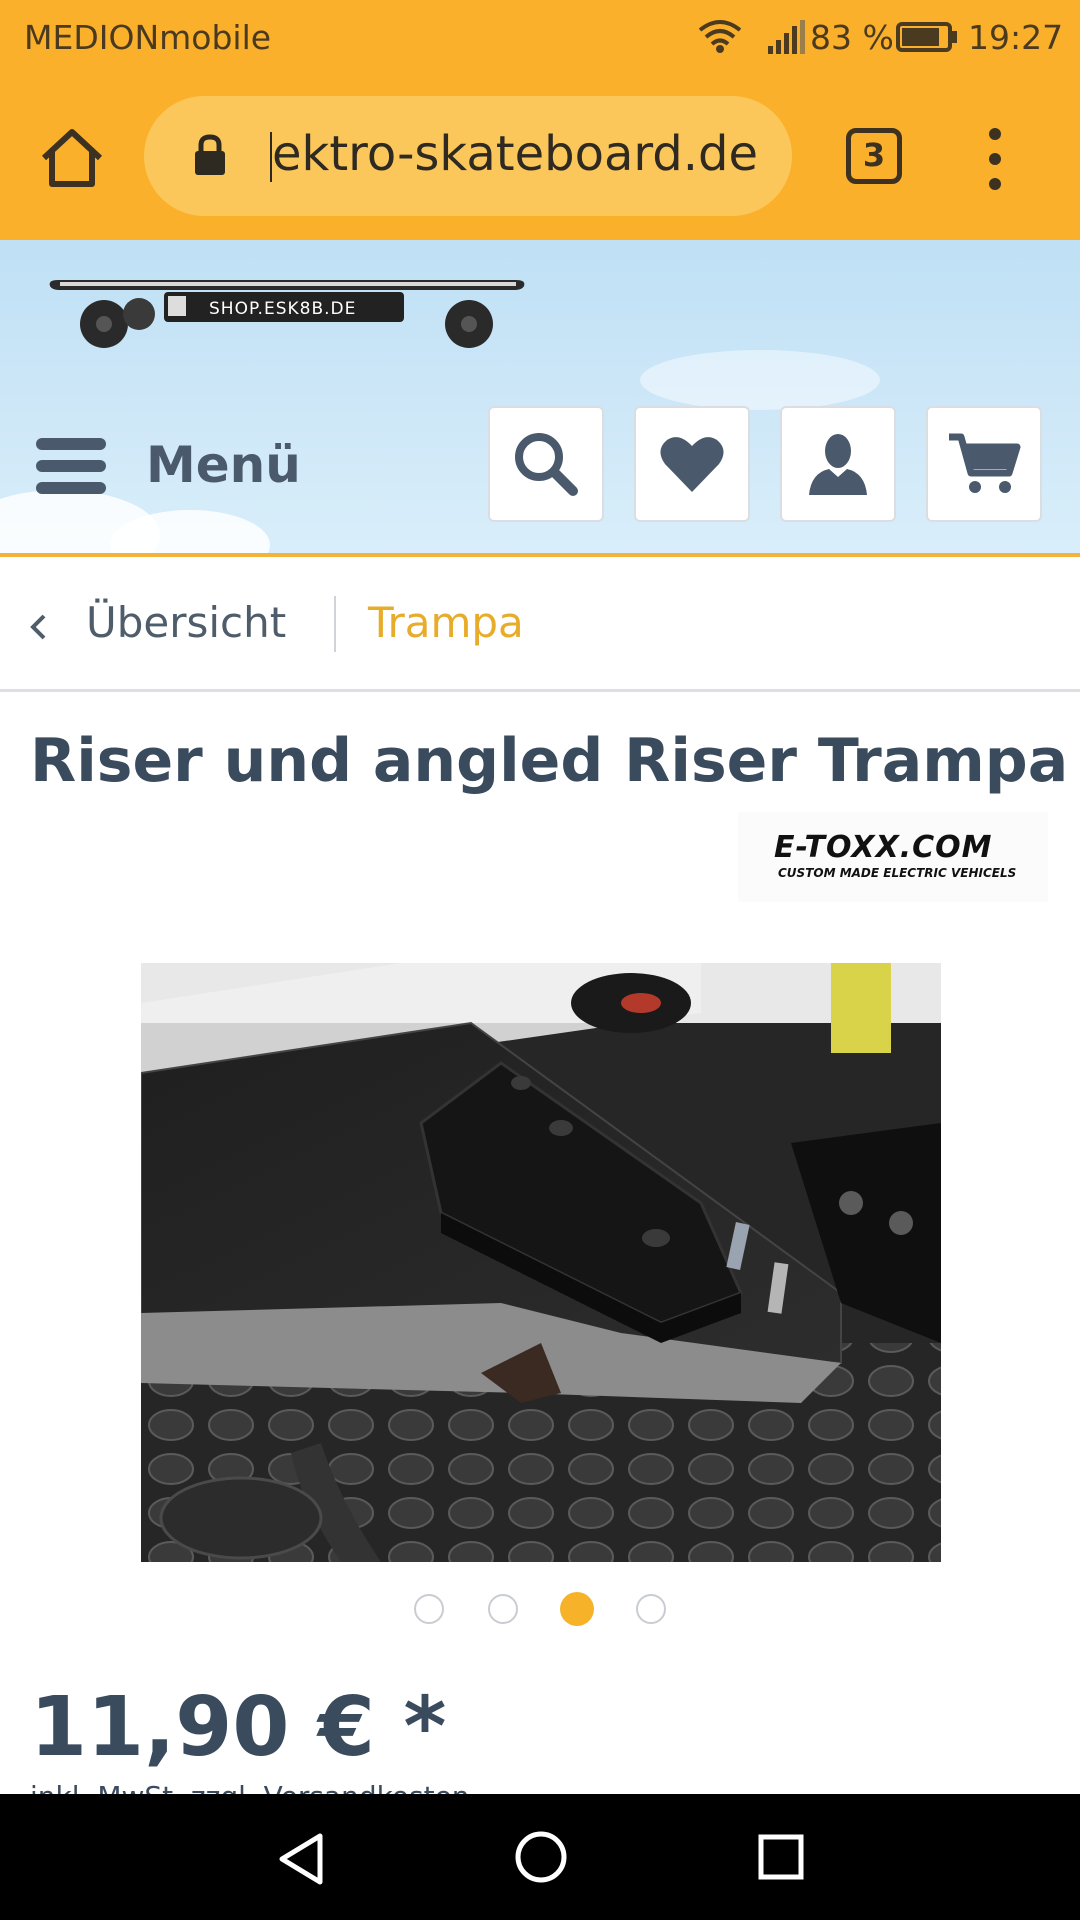  I want to click on battery-percent: 83 %, so click(852, 37).